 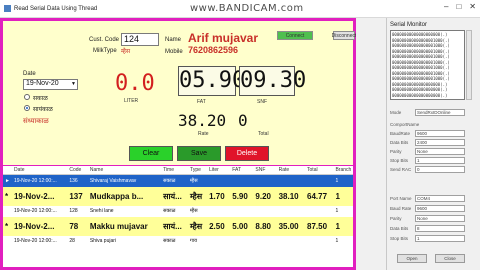 What do you see at coordinates (202, 120) in the screenshot?
I see `rate-display: 38.20` at bounding box center [202, 120].